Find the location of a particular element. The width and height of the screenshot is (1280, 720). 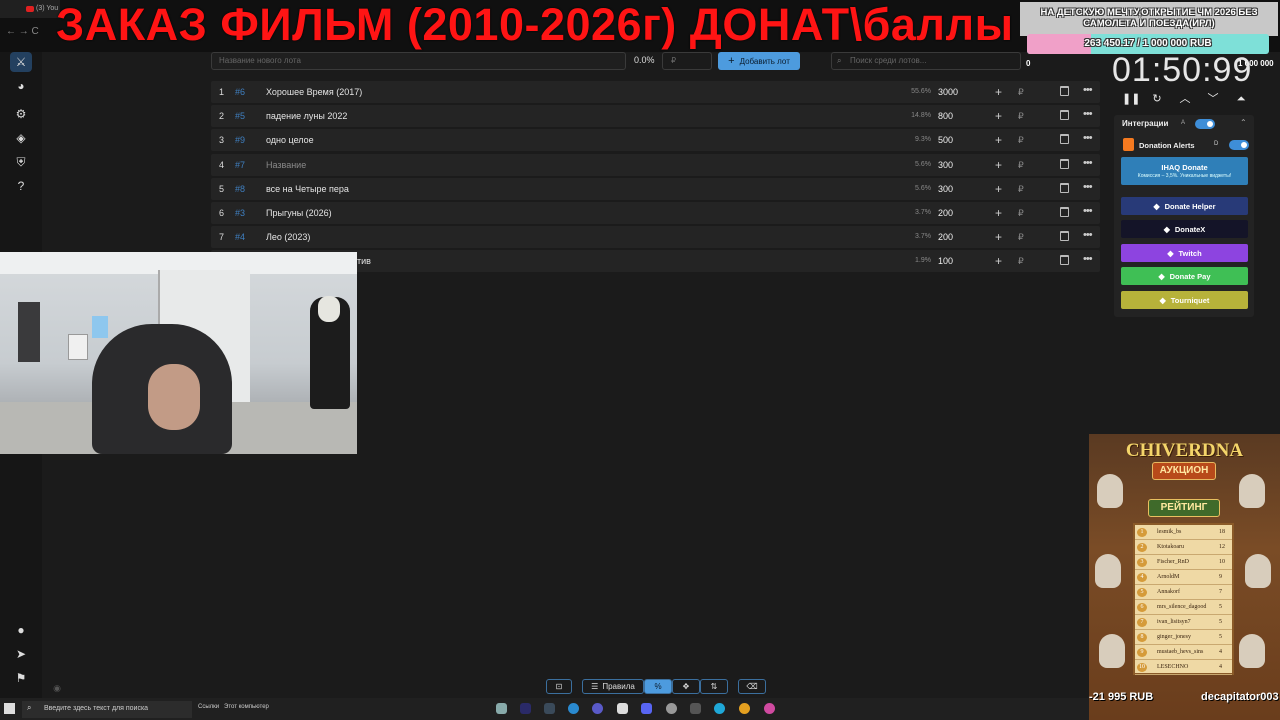

sort-icon: ⇅ is located at coordinates (714, 686).